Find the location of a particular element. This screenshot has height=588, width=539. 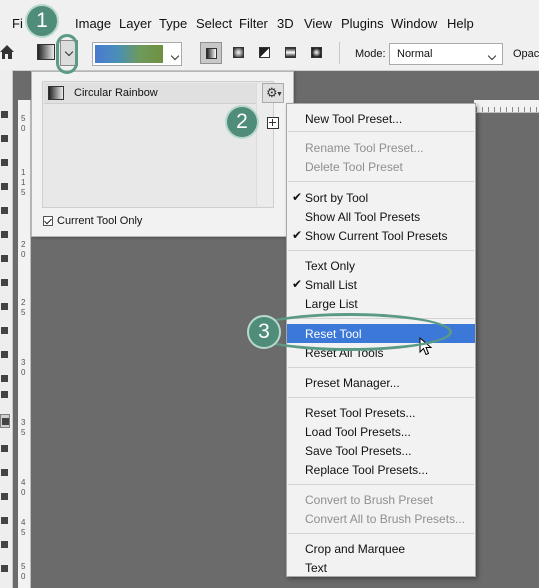

type-tool is located at coordinates (5, 521).